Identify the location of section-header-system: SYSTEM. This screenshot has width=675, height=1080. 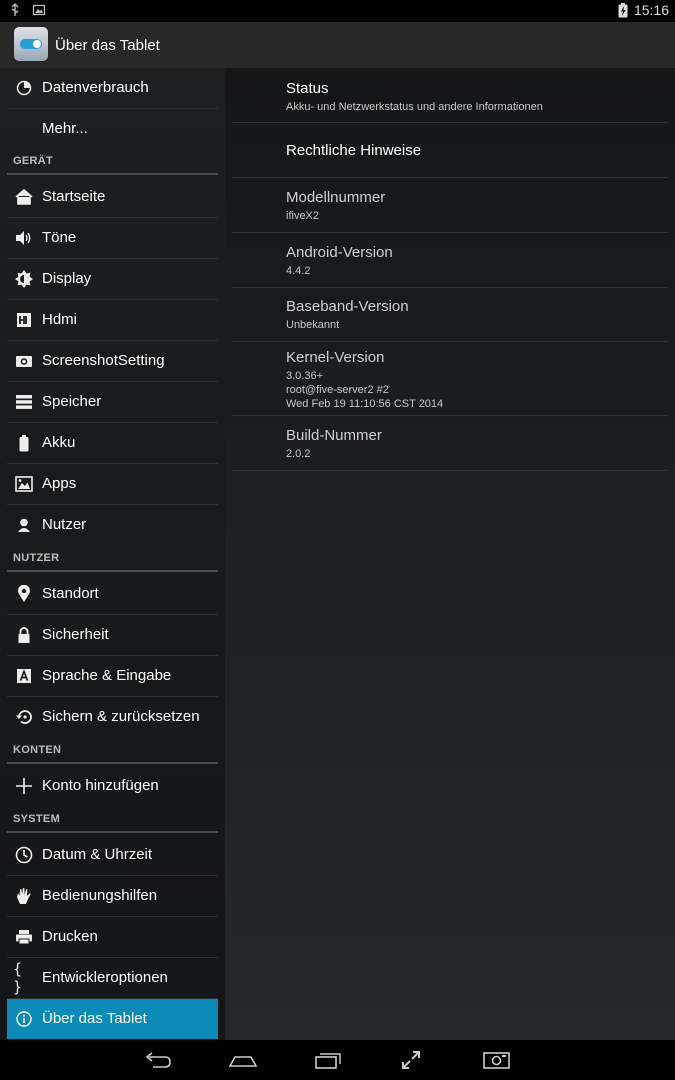
(112, 822).